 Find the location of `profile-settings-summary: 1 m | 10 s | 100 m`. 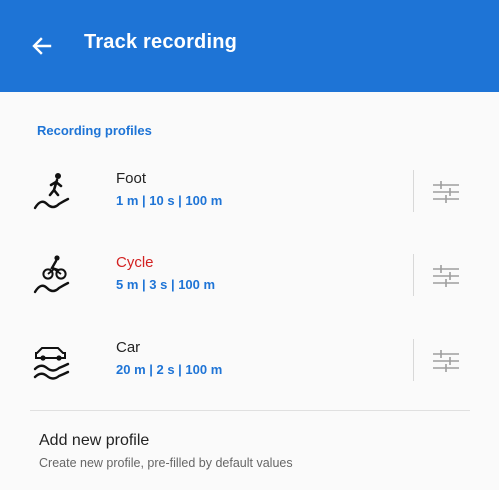

profile-settings-summary: 1 m | 10 s | 100 m is located at coordinates (169, 200).